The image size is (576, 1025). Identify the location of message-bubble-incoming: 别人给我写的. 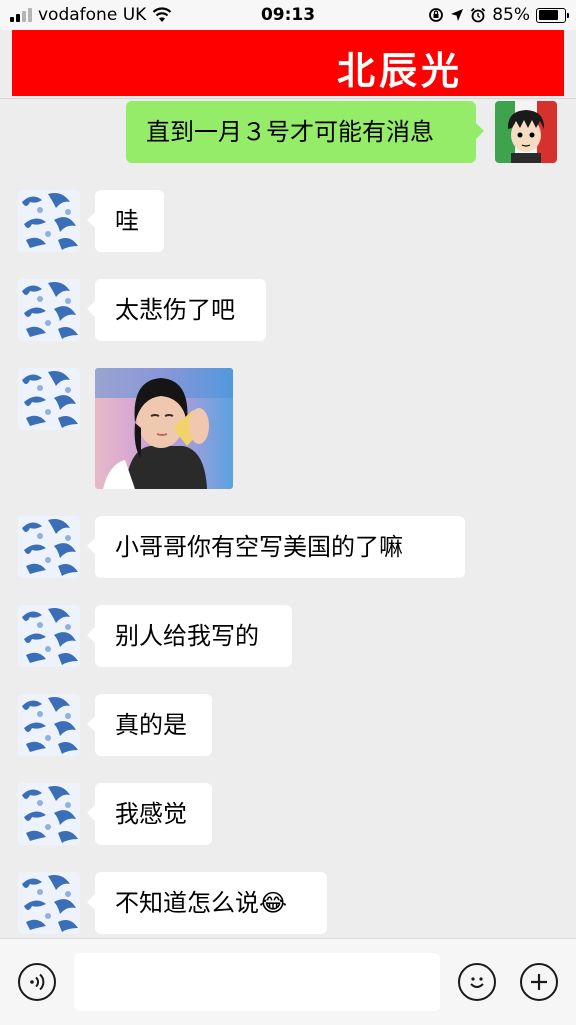
(189, 636).